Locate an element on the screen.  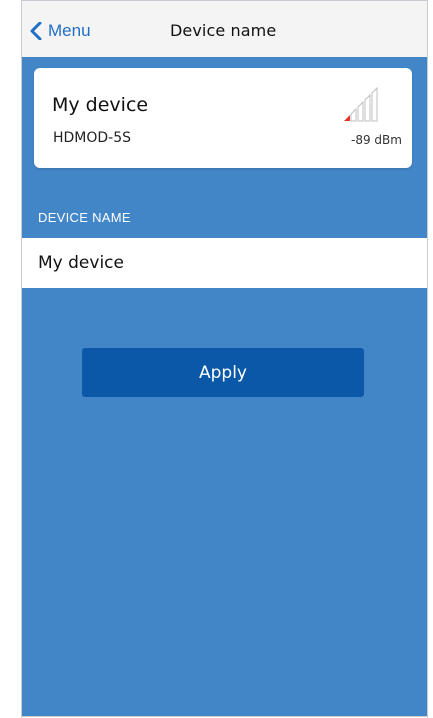
signal-strength-icon is located at coordinates (361, 104).